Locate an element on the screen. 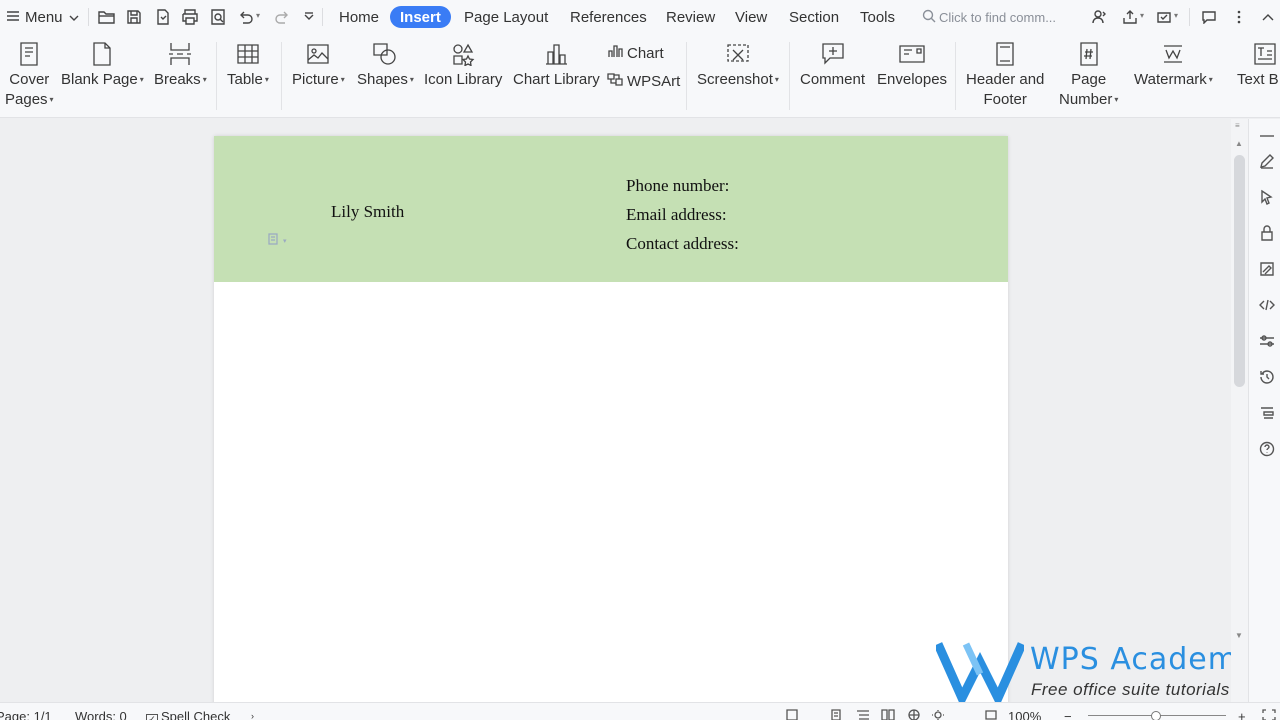  focus-mode-icon is located at coordinates (792, 714).